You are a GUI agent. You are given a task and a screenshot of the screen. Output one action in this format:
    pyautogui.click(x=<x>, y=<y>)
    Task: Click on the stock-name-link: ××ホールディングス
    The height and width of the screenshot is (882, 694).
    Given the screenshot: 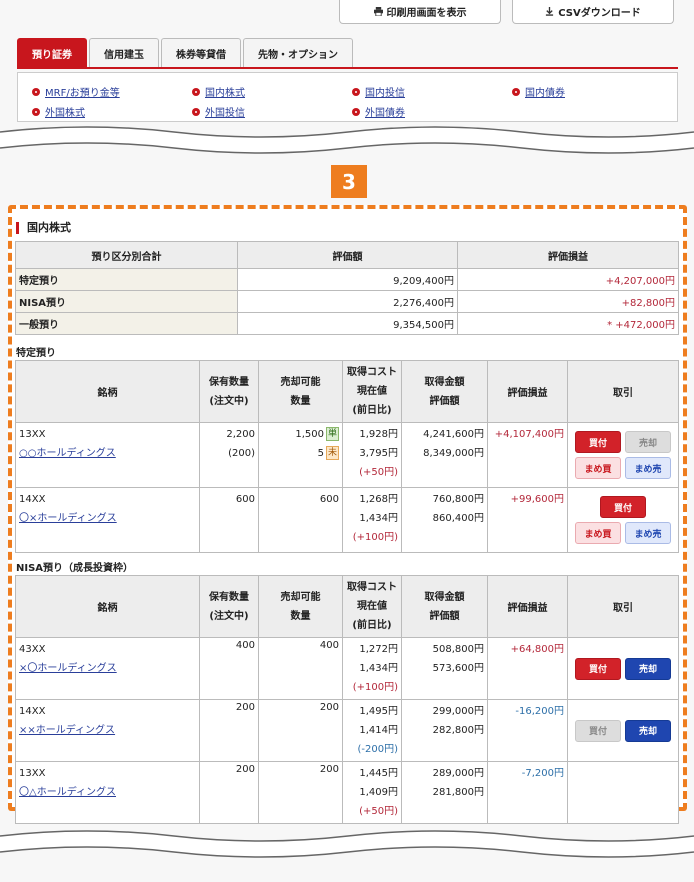 What is the action you would take?
    pyautogui.click(x=67, y=730)
    